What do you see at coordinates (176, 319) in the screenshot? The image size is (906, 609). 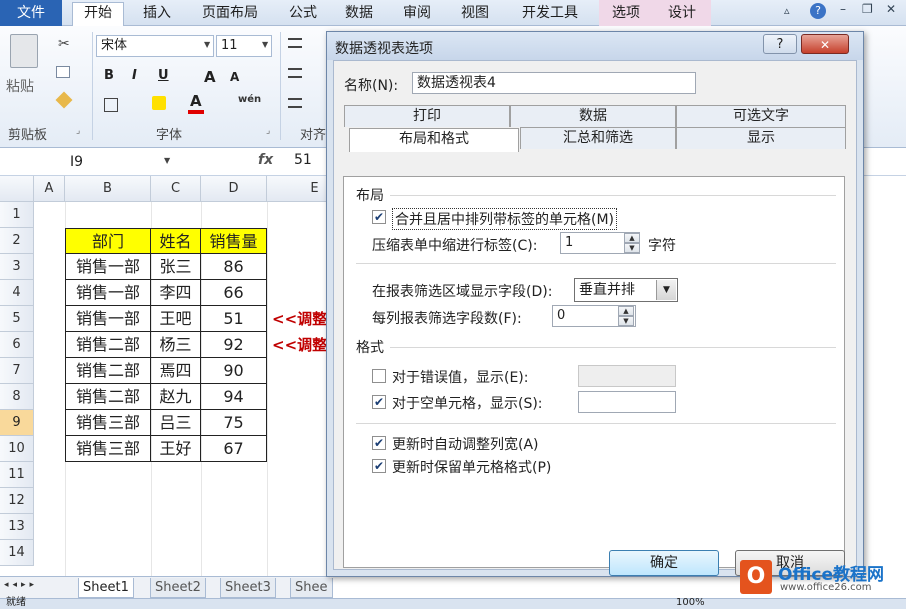 I see `table-cell: 王吧` at bounding box center [176, 319].